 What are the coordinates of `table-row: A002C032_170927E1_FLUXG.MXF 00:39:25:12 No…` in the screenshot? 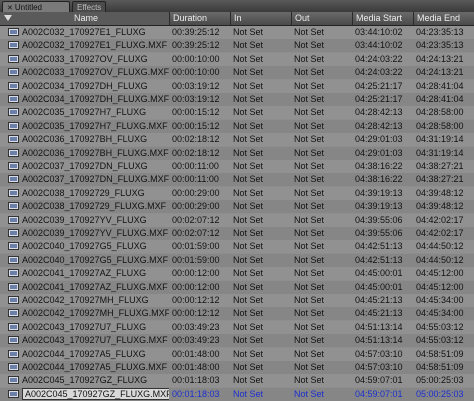 It's located at (237, 45).